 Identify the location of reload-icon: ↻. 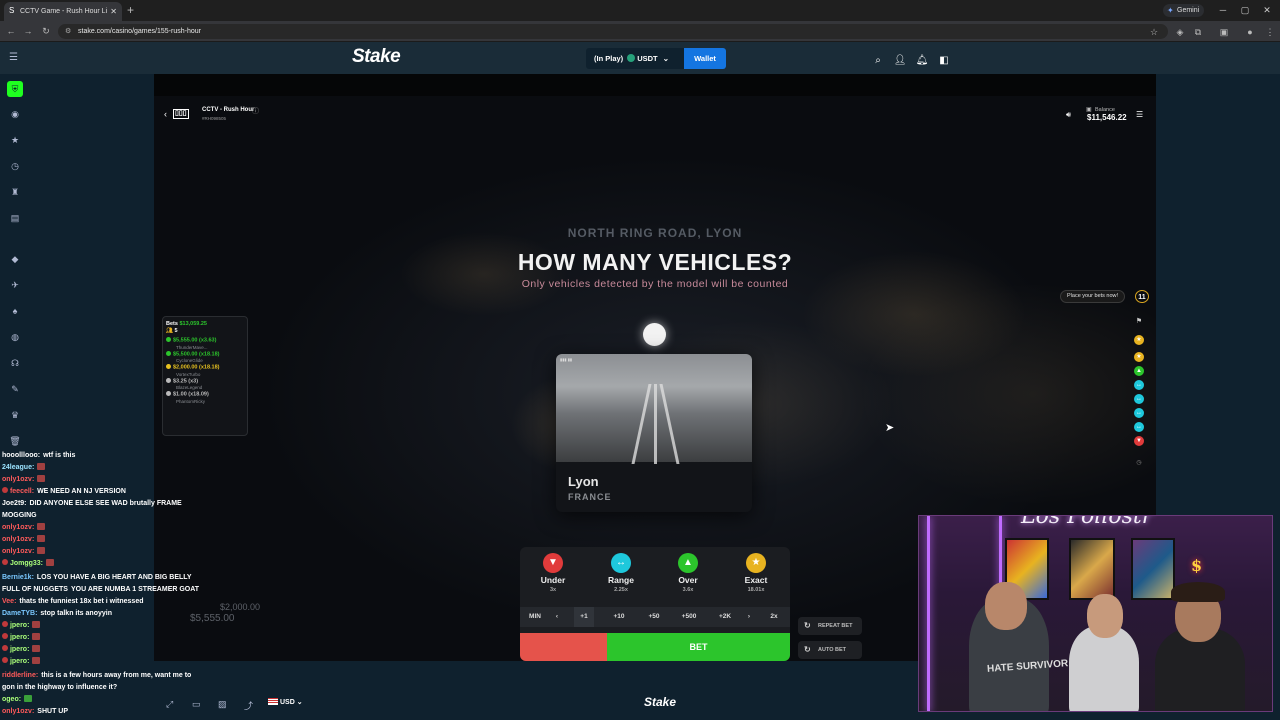
(46, 31).